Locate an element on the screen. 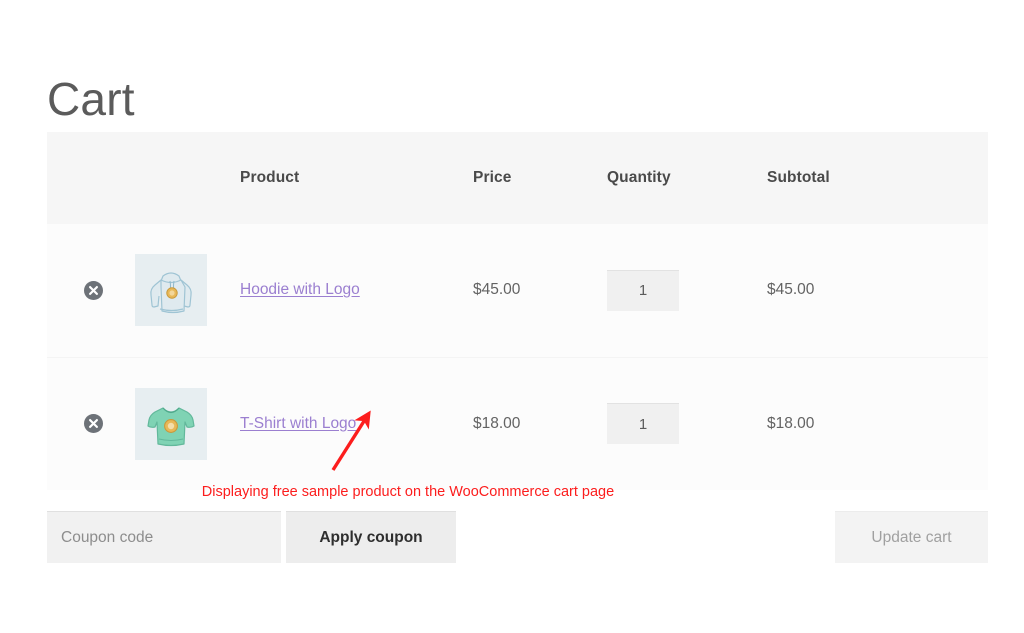 The image size is (1024, 633). product-thumbnail-hoodie is located at coordinates (171, 290).